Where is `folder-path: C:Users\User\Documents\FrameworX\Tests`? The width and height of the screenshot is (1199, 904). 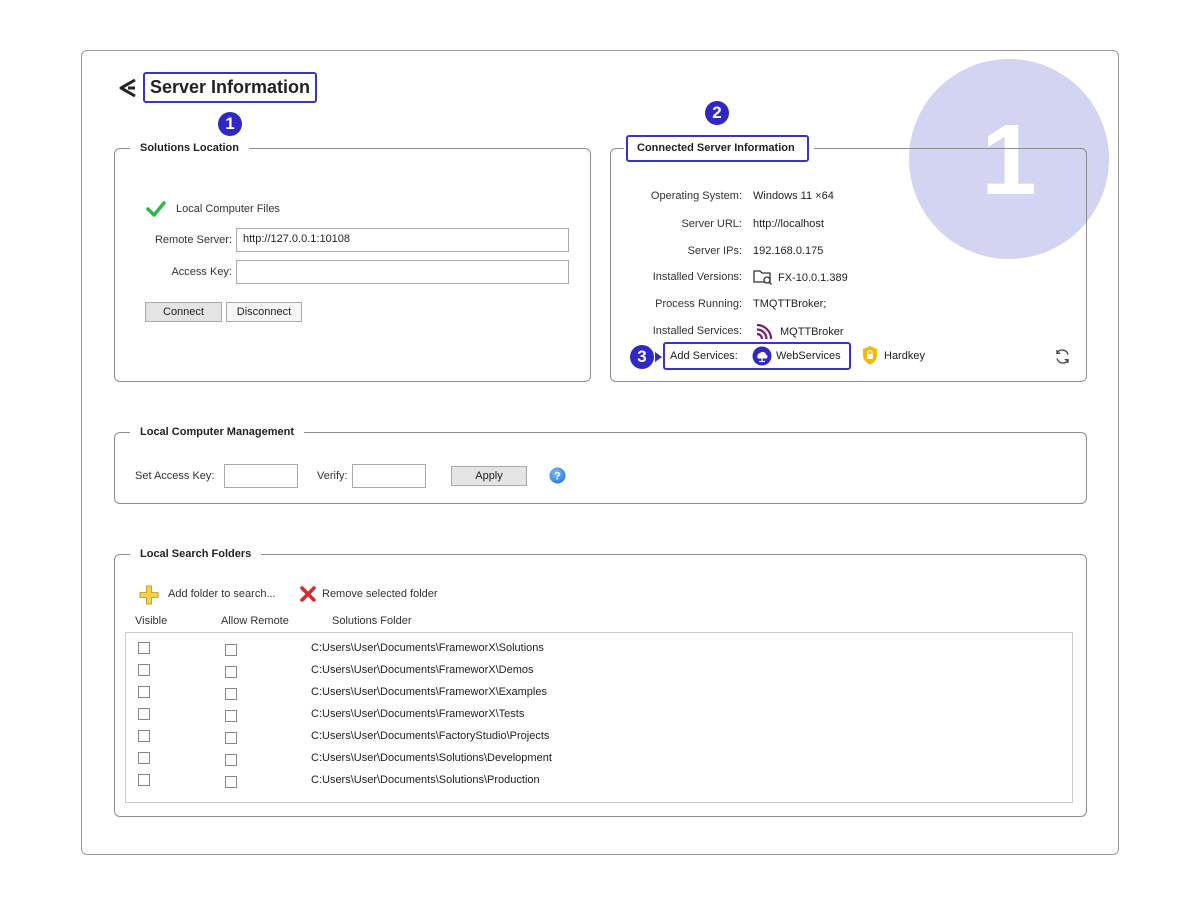
folder-path: C:Users\User\Documents\FrameworX\Tests is located at coordinates (418, 714).